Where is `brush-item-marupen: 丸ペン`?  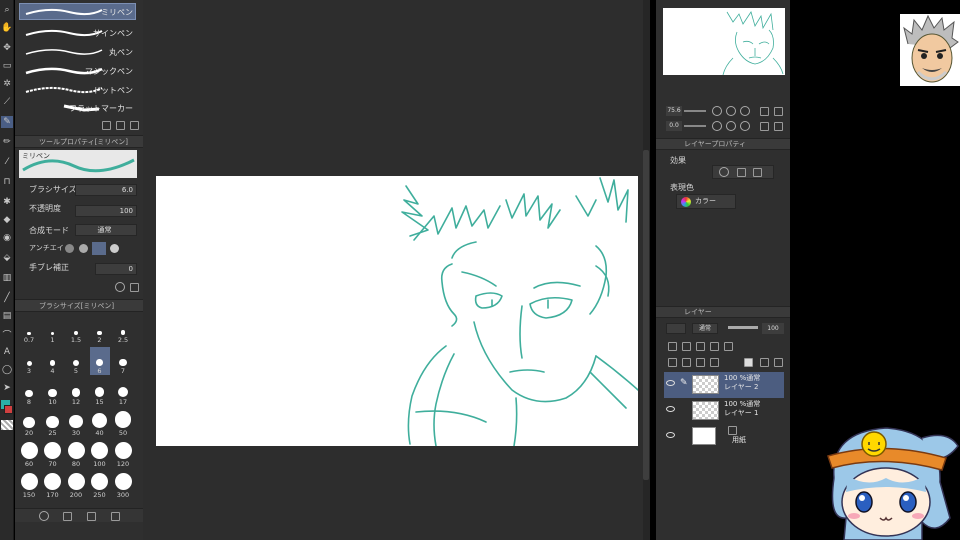 brush-item-marupen: 丸ペン is located at coordinates (77, 51).